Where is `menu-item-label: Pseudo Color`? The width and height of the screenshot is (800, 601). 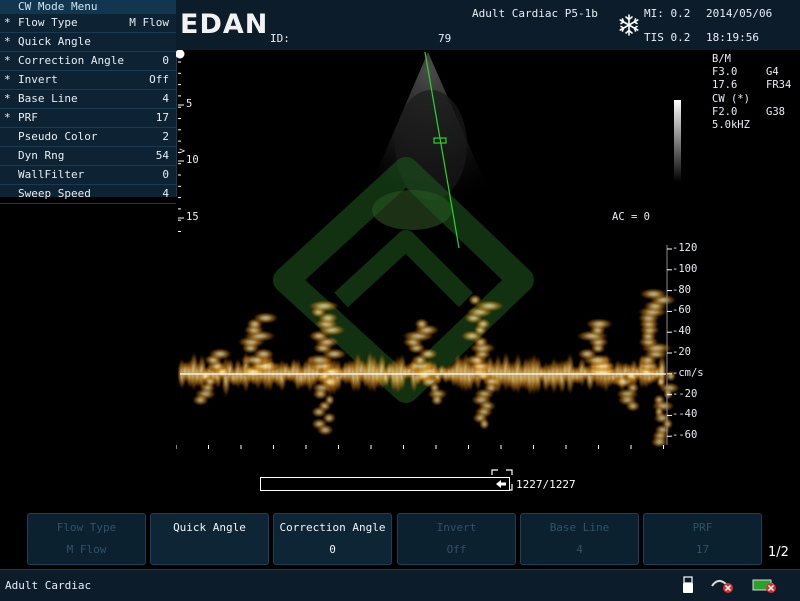
menu-item-label: Pseudo Color is located at coordinates (58, 136).